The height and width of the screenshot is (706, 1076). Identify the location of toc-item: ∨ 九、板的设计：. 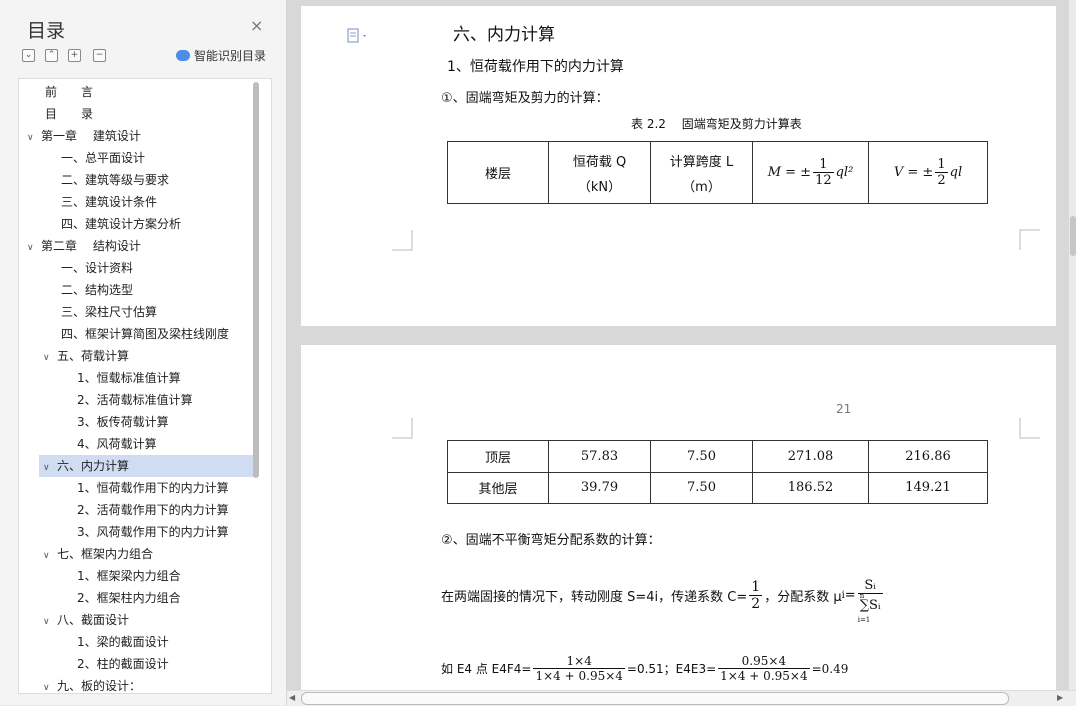
(92, 684).